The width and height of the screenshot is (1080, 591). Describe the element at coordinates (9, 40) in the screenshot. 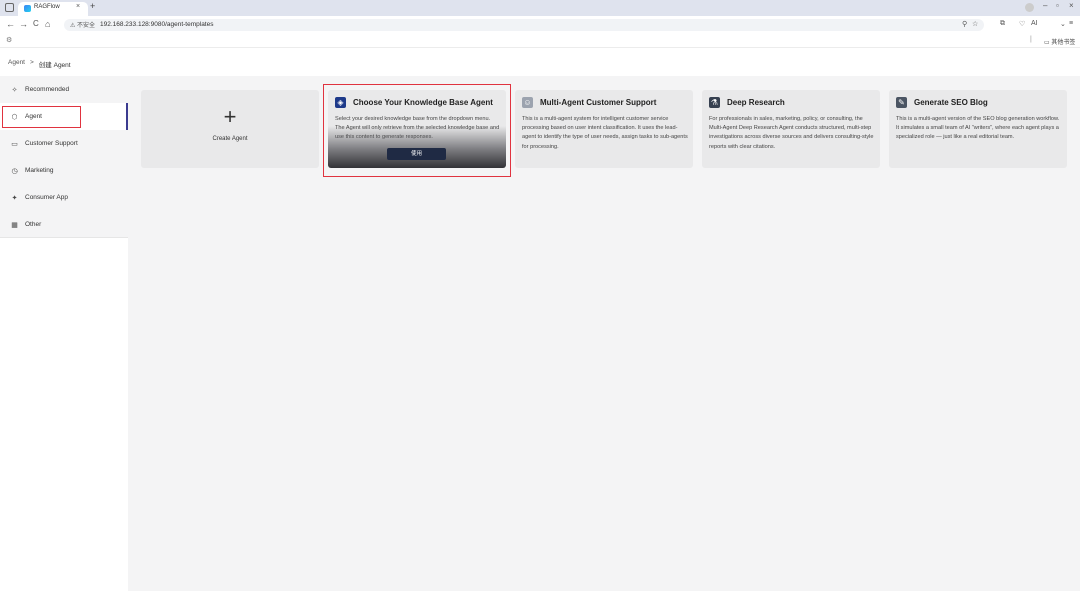

I see `bookmark-settings-icon: ⚙` at that location.